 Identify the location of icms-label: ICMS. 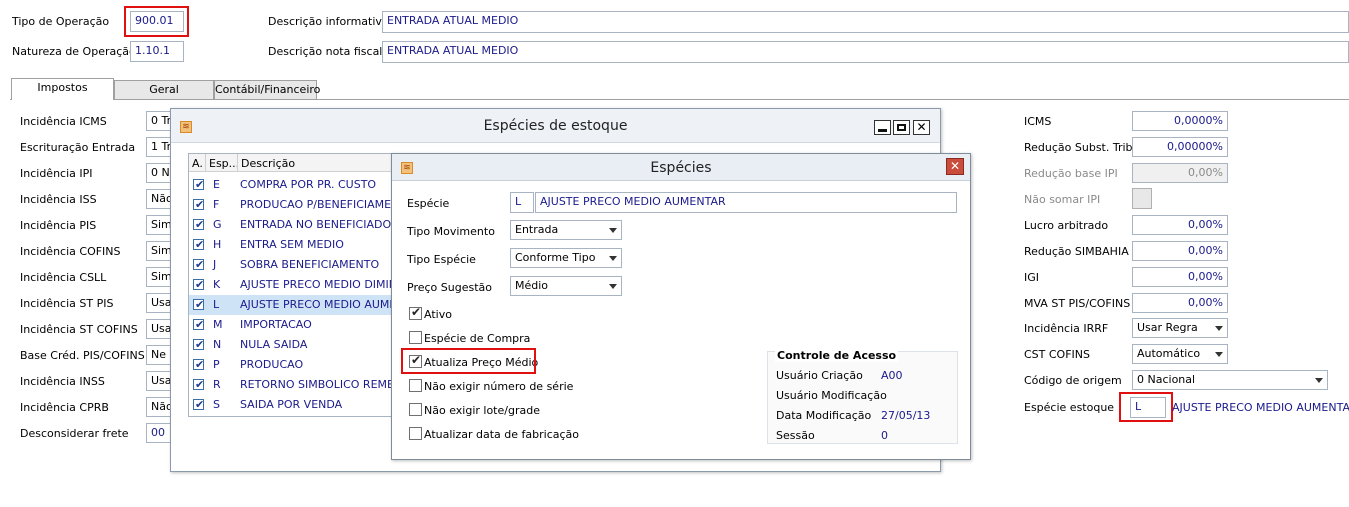
(1038, 121).